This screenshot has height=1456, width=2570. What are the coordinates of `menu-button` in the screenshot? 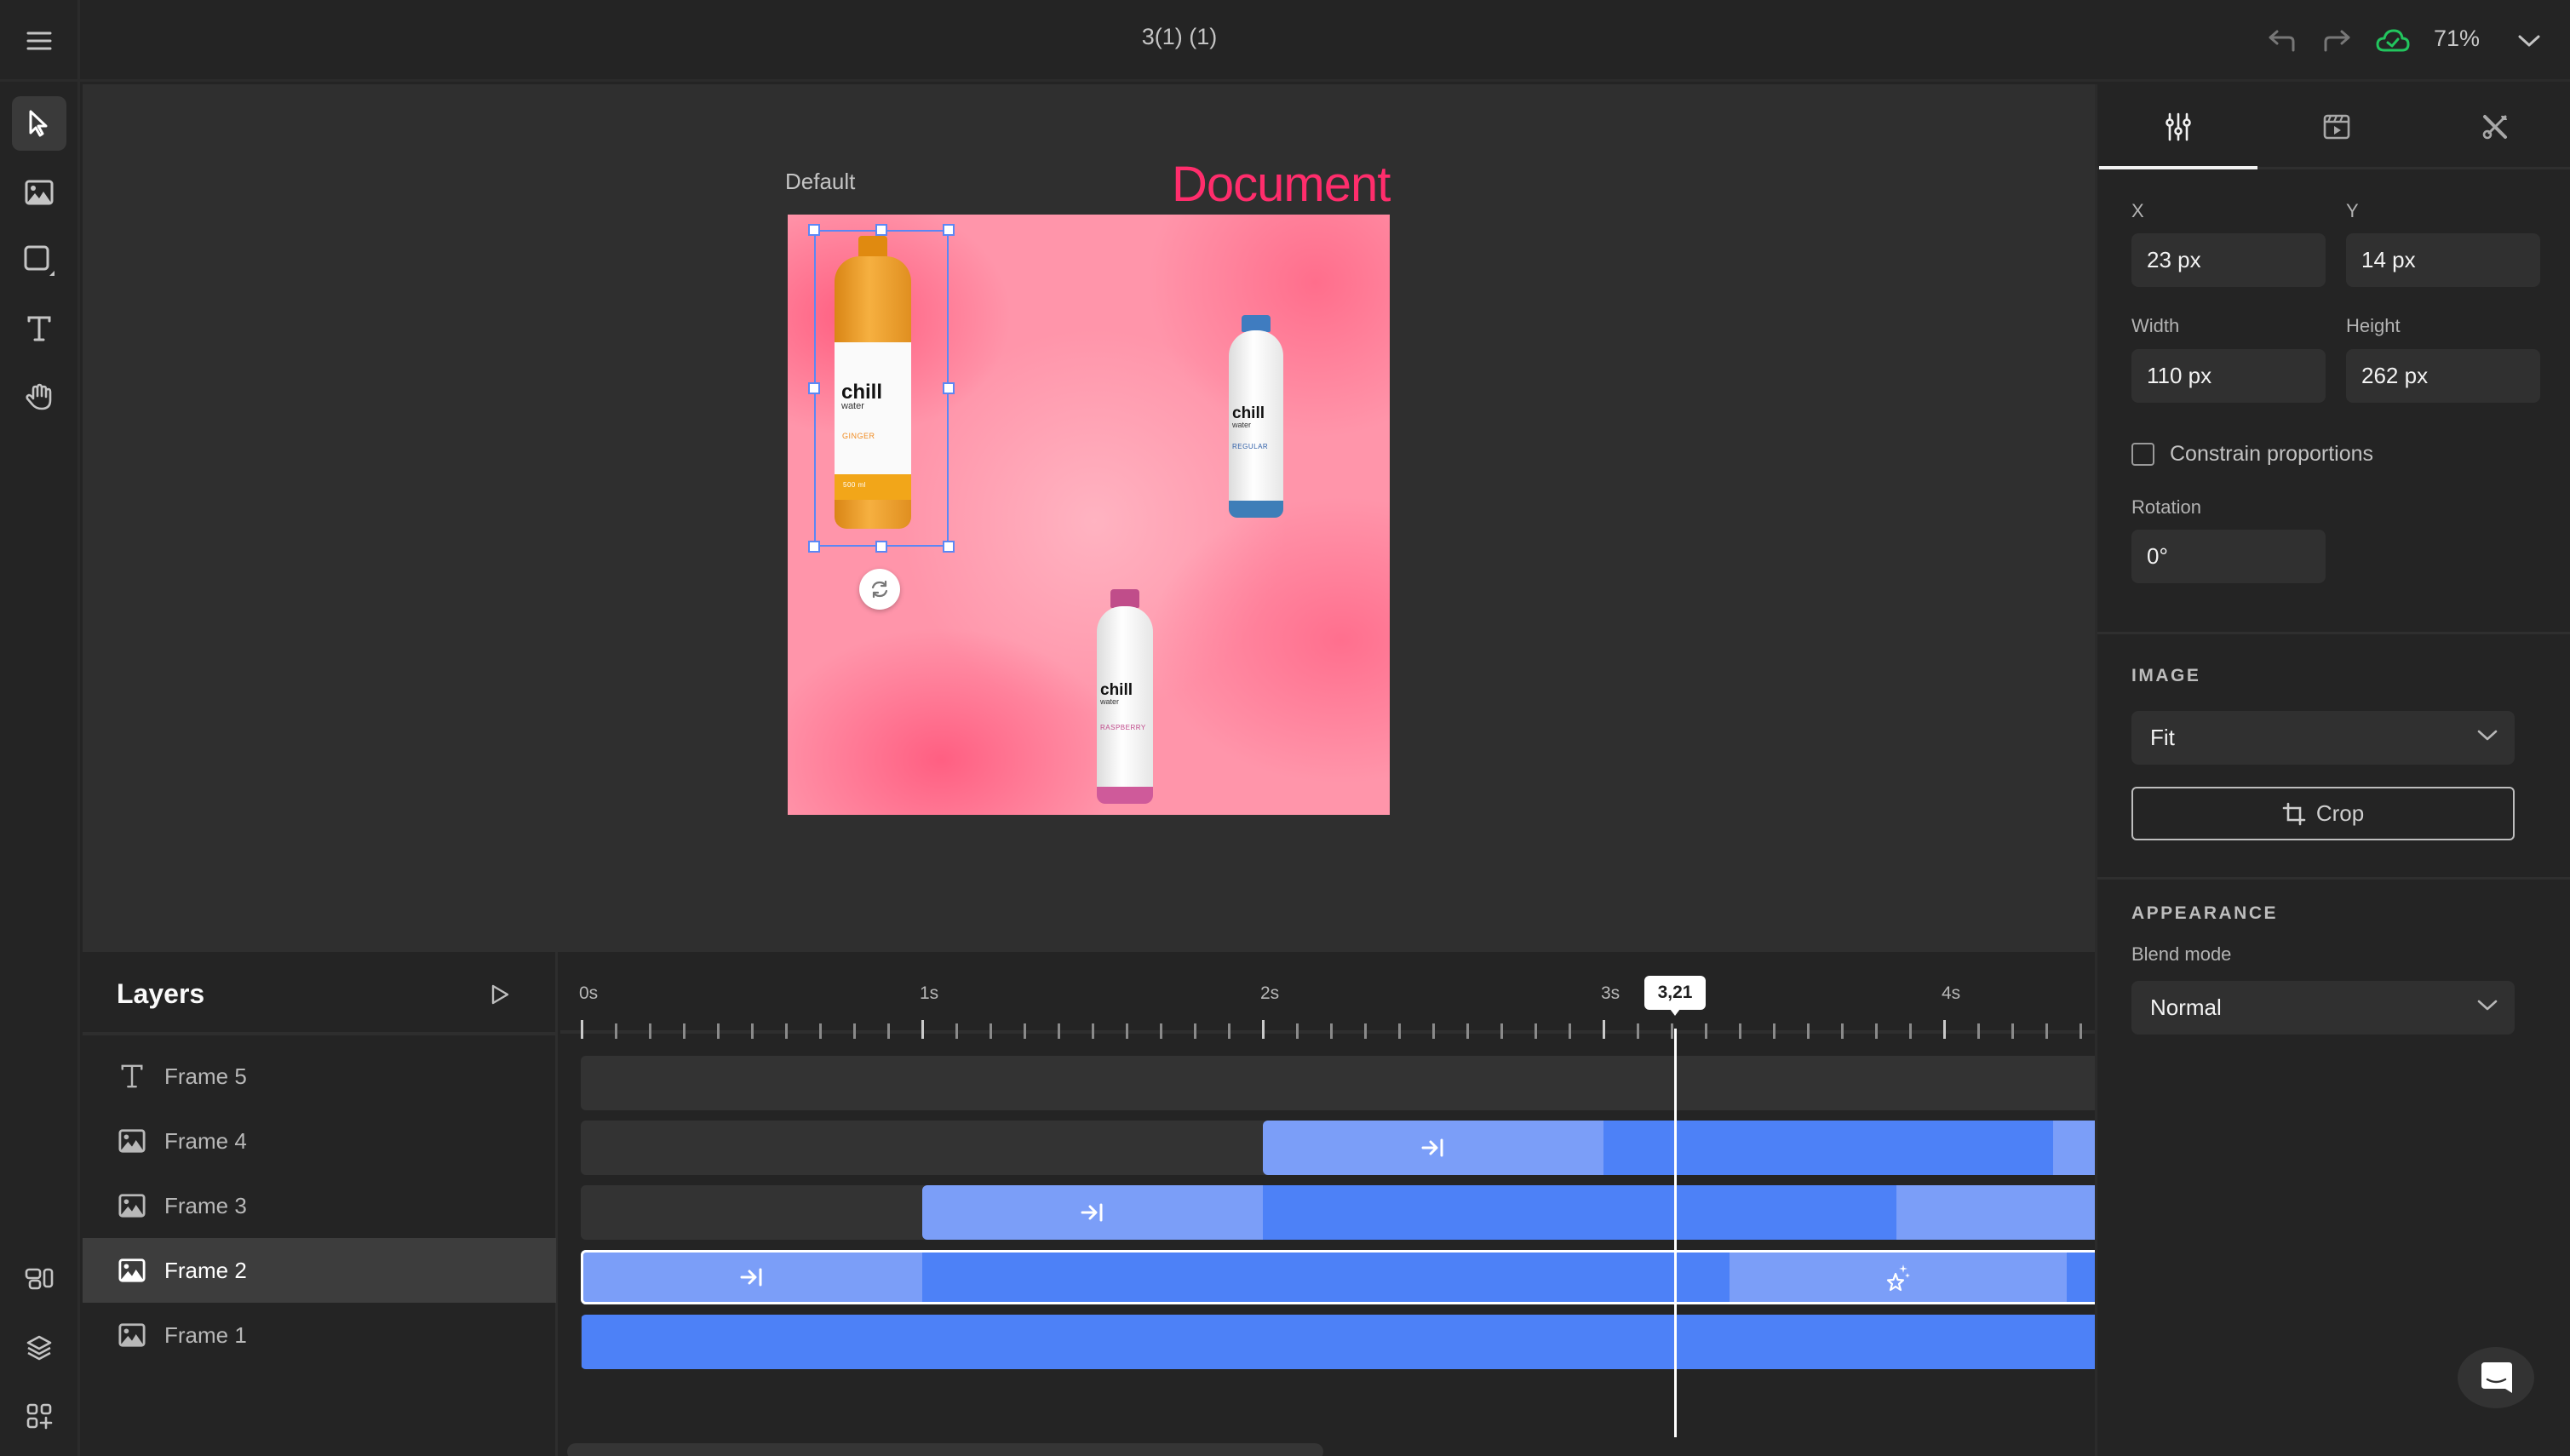 It's located at (40, 41).